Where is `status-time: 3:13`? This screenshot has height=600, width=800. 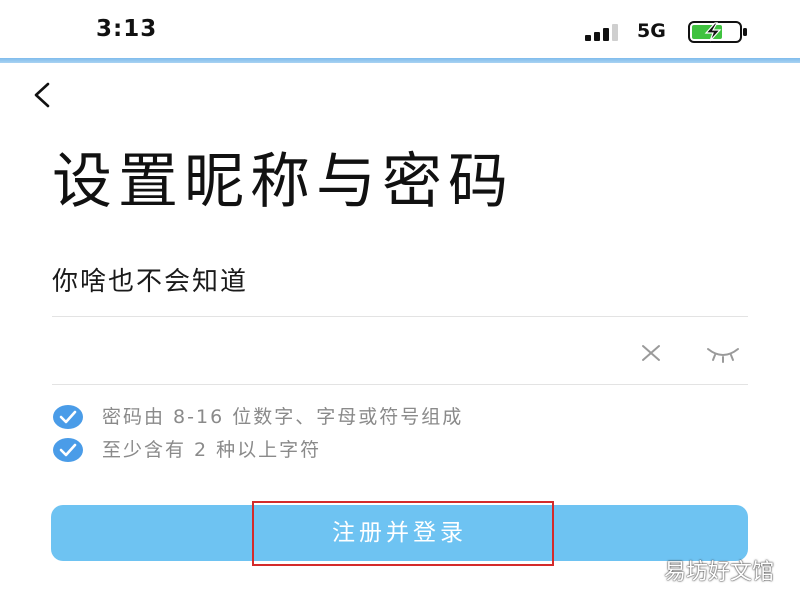 status-time: 3:13 is located at coordinates (127, 29).